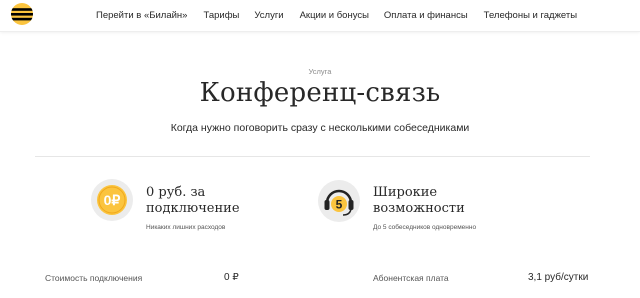 Image resolution: width=640 pixels, height=298 pixels. Describe the element at coordinates (419, 208) in the screenshot. I see `feature-title-line: возможности` at that location.